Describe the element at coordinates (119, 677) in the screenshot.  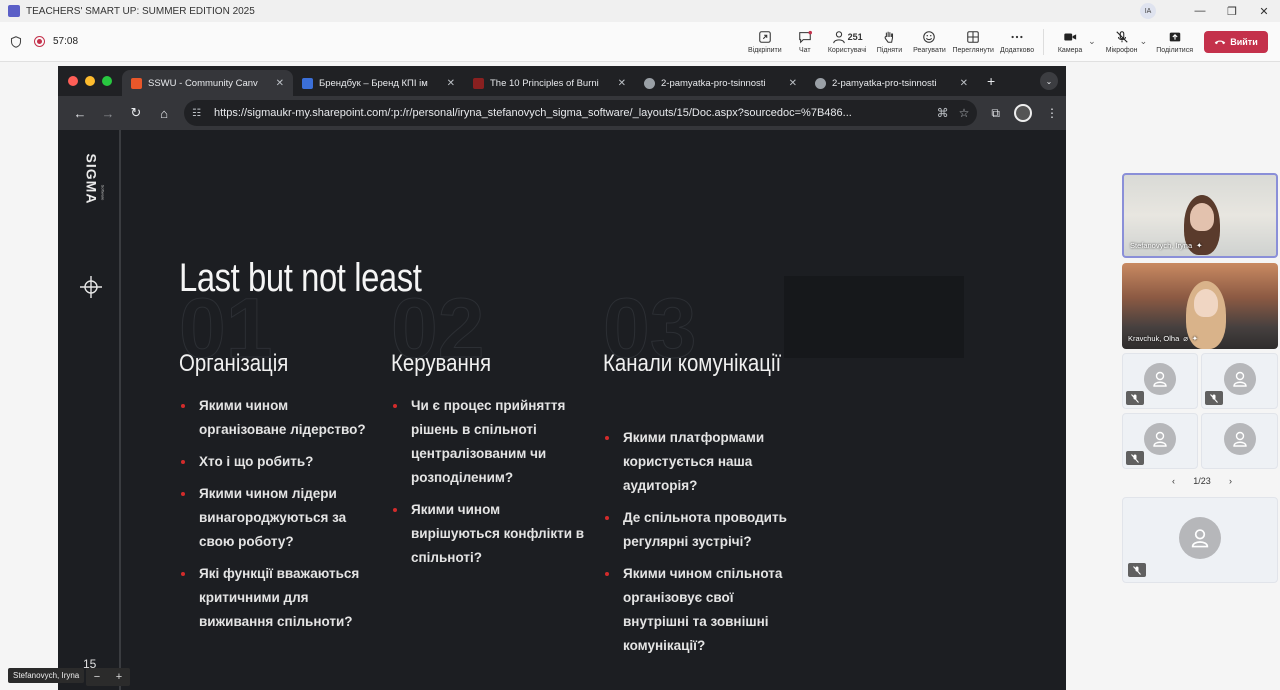
I see `zoom-in-icon: +` at that location.